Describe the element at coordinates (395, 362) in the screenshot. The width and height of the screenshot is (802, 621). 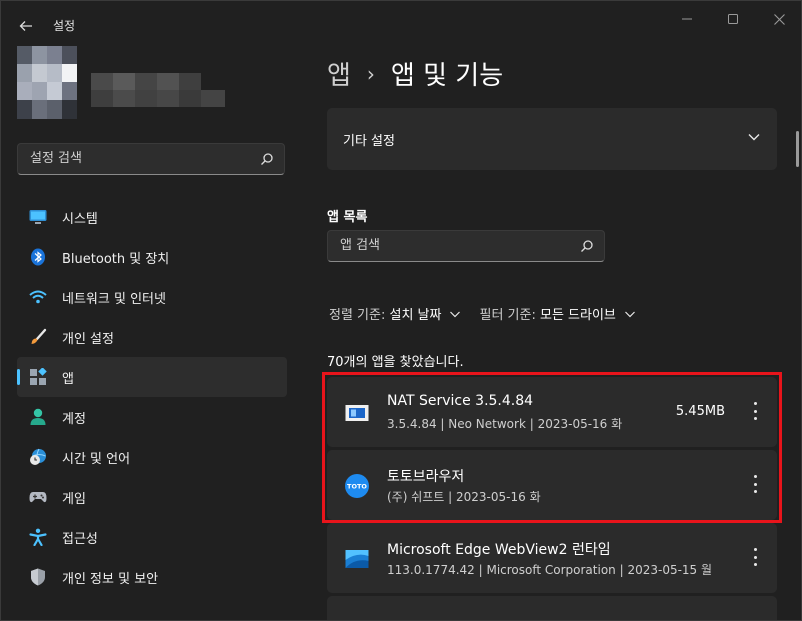
I see `app-count: 70개의 앱을 찾았습니다.` at that location.